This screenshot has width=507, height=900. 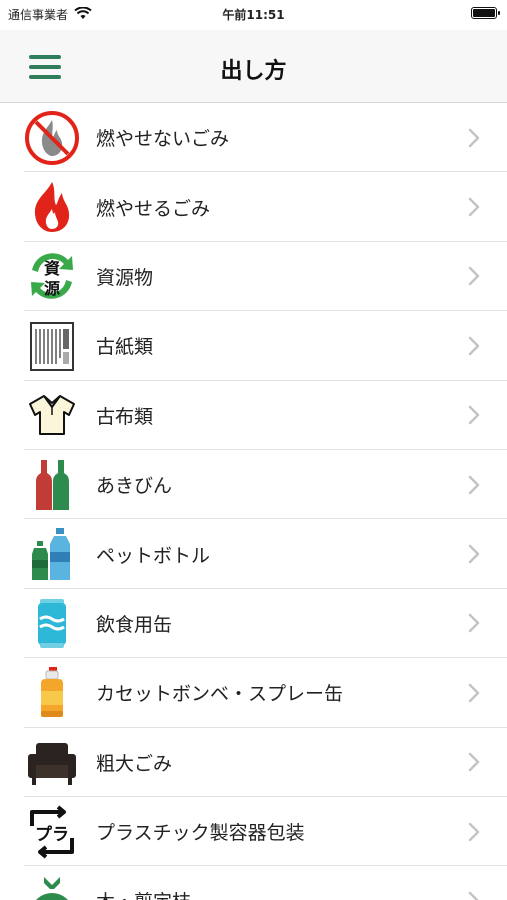 What do you see at coordinates (253, 624) in the screenshot?
I see `list-item: 飲食用缶` at bounding box center [253, 624].